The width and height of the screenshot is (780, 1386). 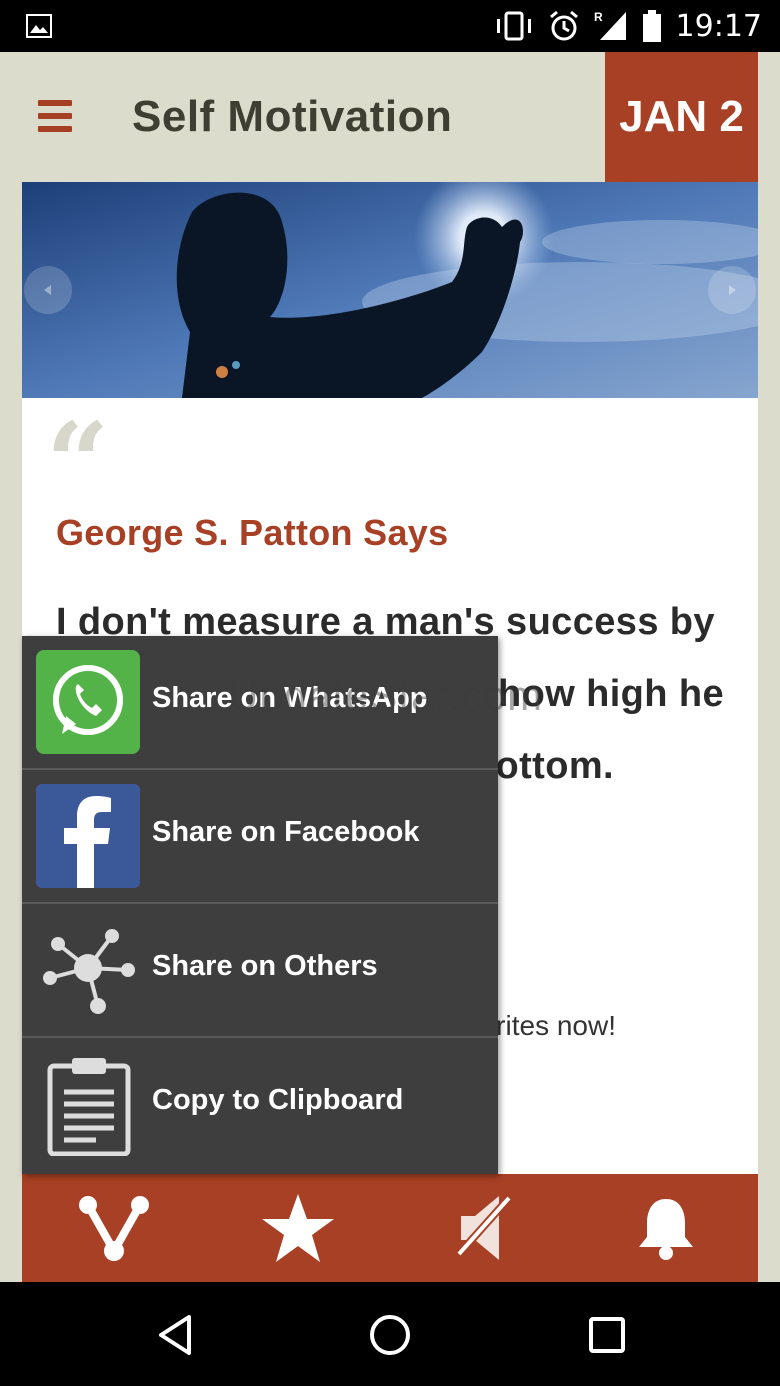 I want to click on previous-image-button, so click(x=48, y=290).